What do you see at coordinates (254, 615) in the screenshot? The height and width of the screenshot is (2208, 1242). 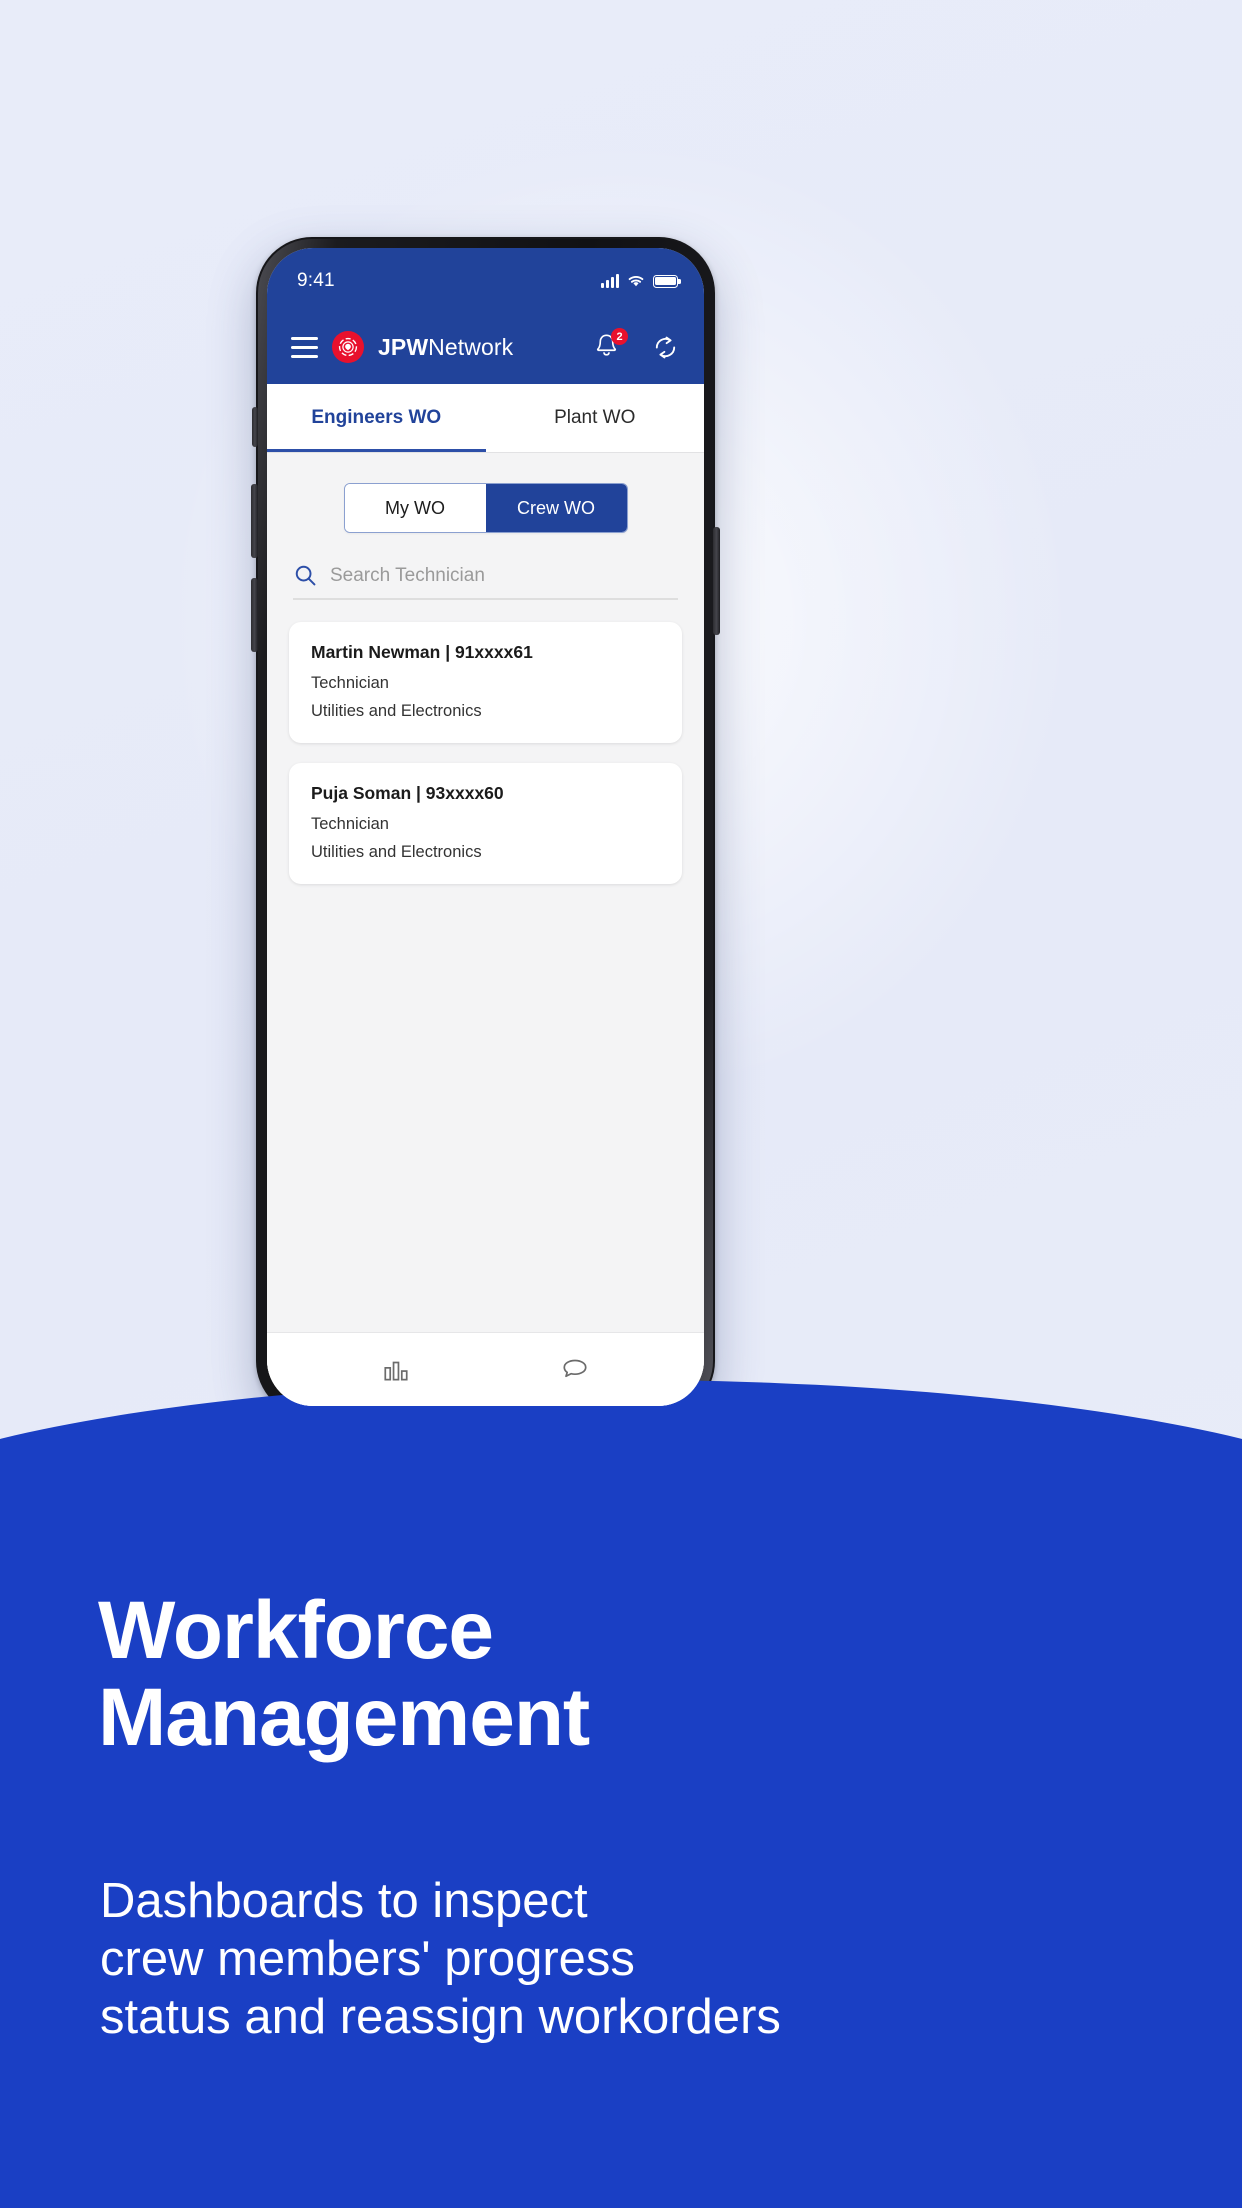 I see `phone-volume-down-button` at bounding box center [254, 615].